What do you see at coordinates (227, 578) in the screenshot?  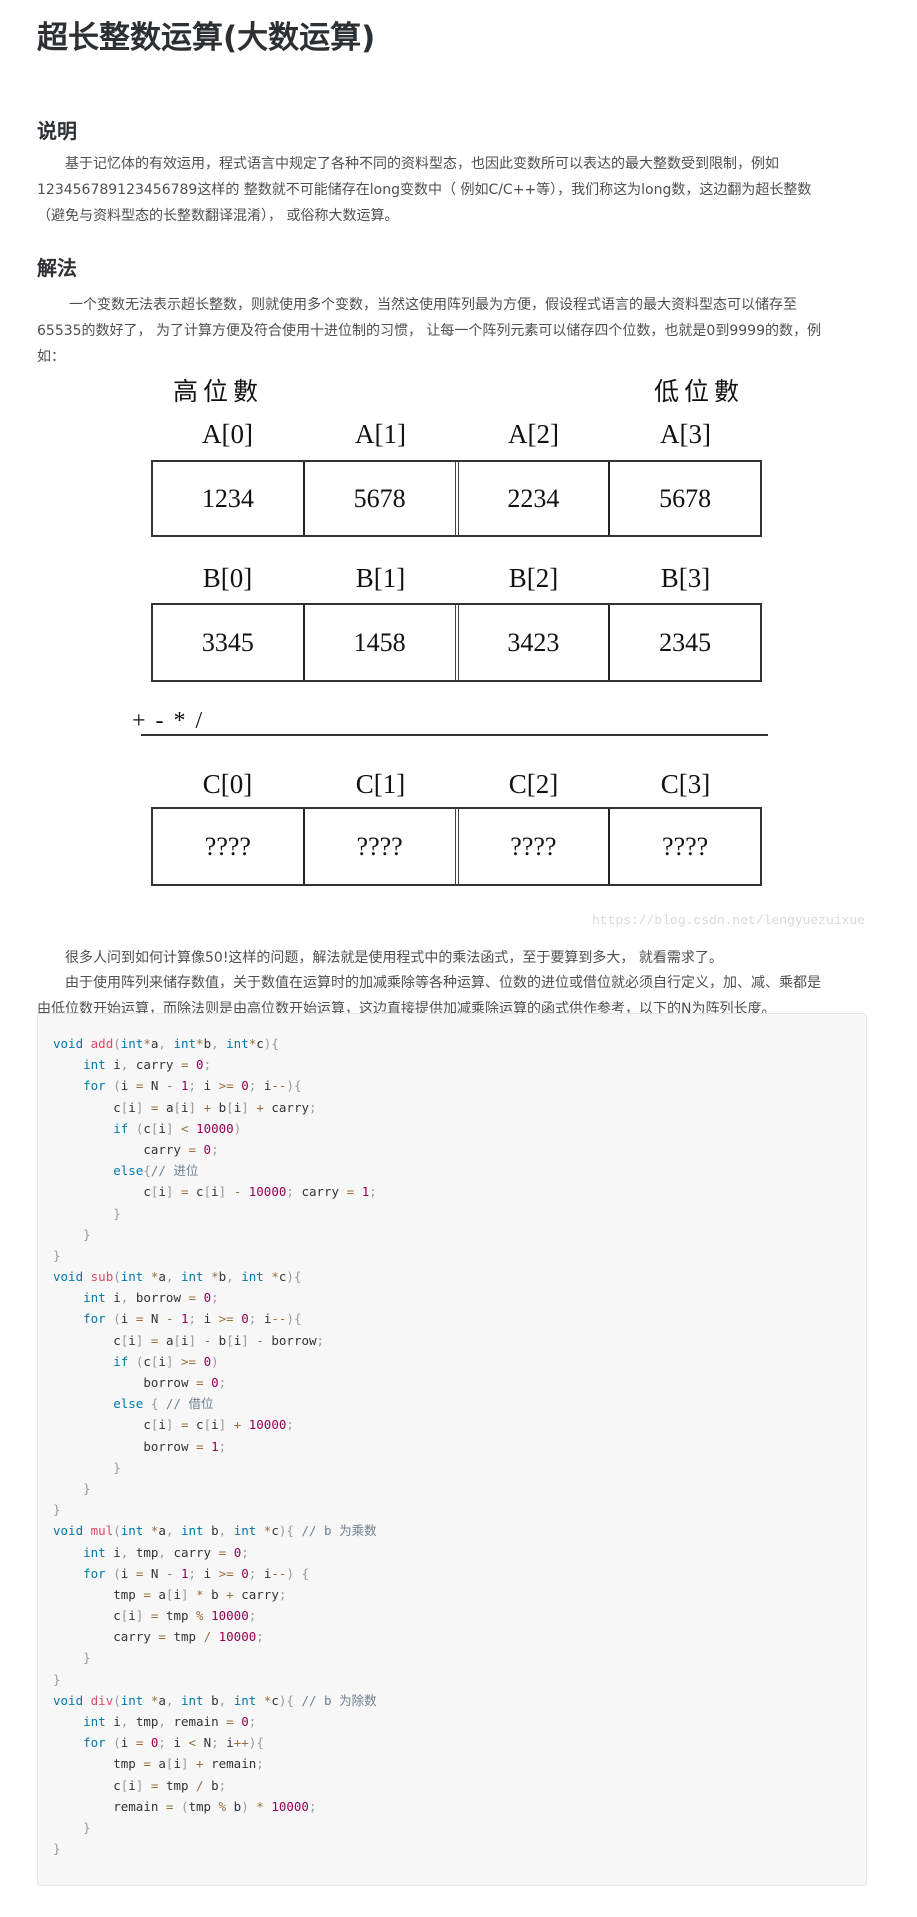 I see `cell-label: B[0]` at bounding box center [227, 578].